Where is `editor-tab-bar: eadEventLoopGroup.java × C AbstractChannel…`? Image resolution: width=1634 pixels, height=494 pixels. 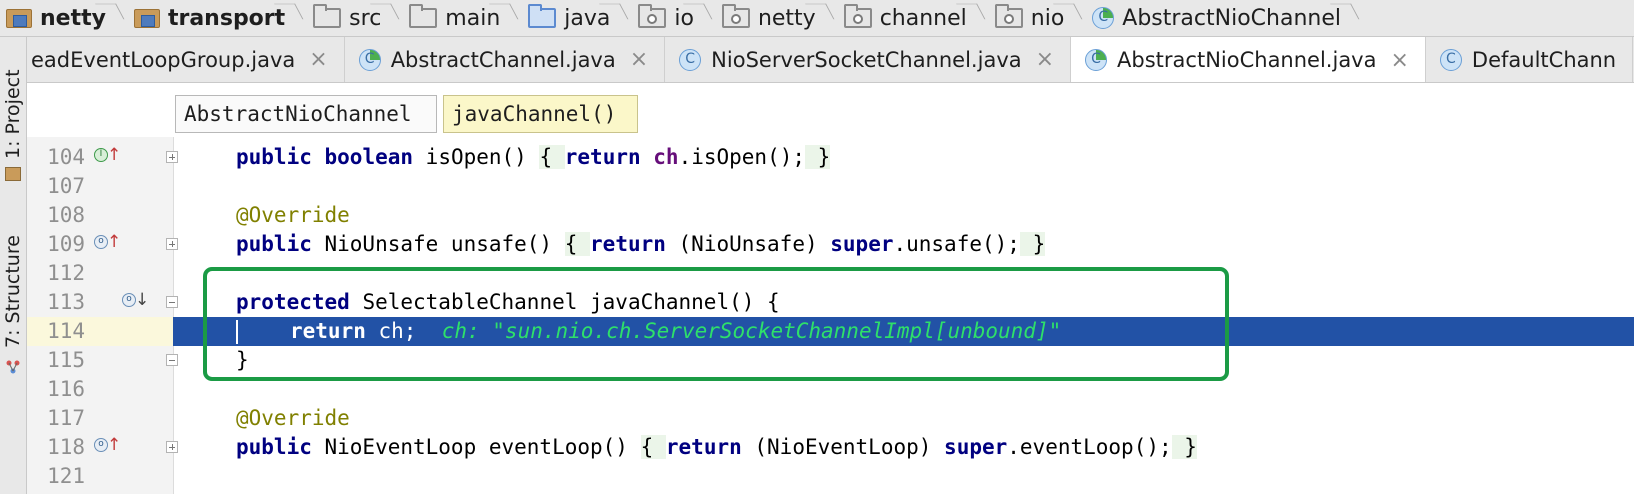 editor-tab-bar: eadEventLoopGroup.java × C AbstractChannel… is located at coordinates (830, 60).